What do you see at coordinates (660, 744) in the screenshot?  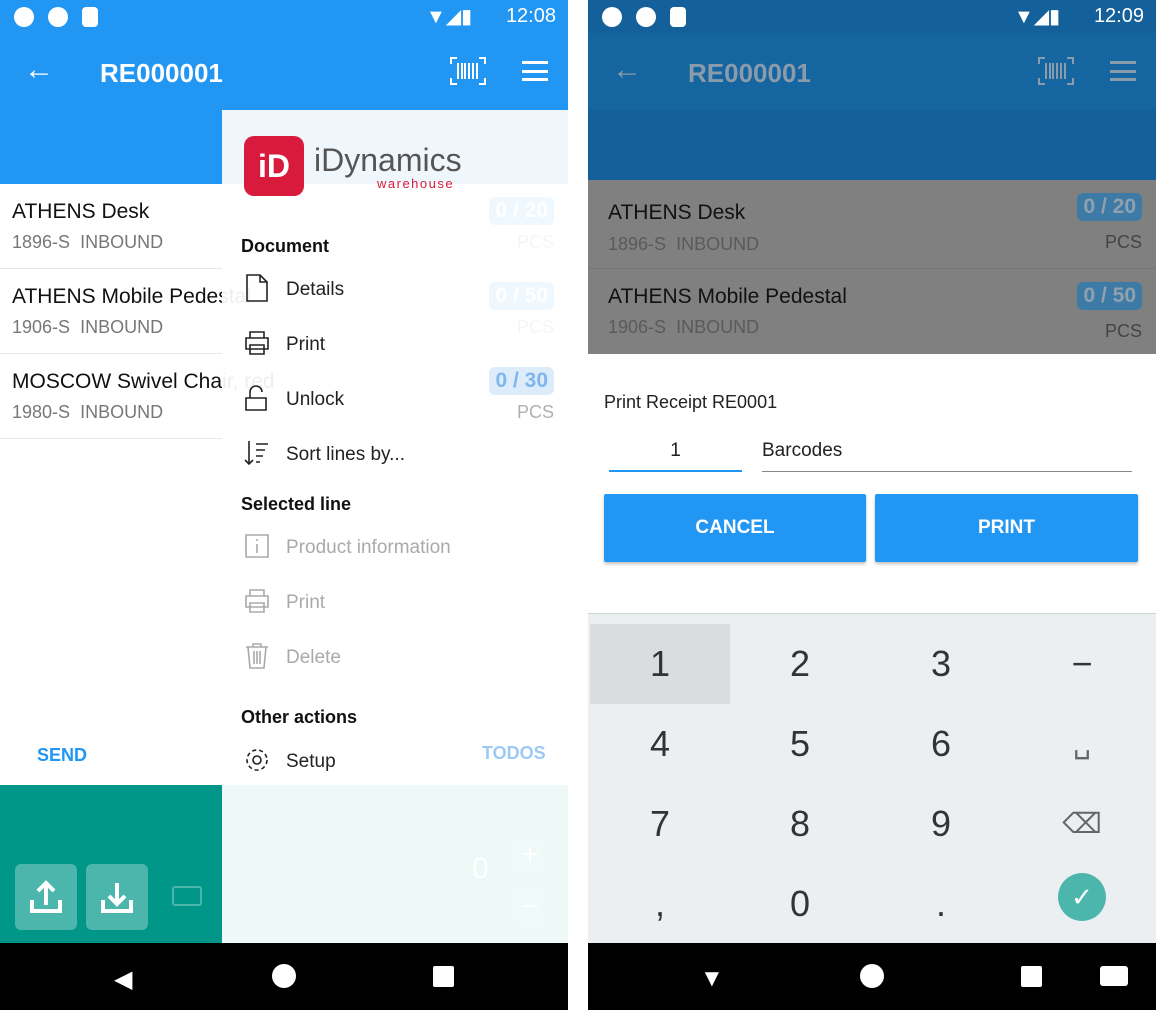 I see `key-4: 4` at bounding box center [660, 744].